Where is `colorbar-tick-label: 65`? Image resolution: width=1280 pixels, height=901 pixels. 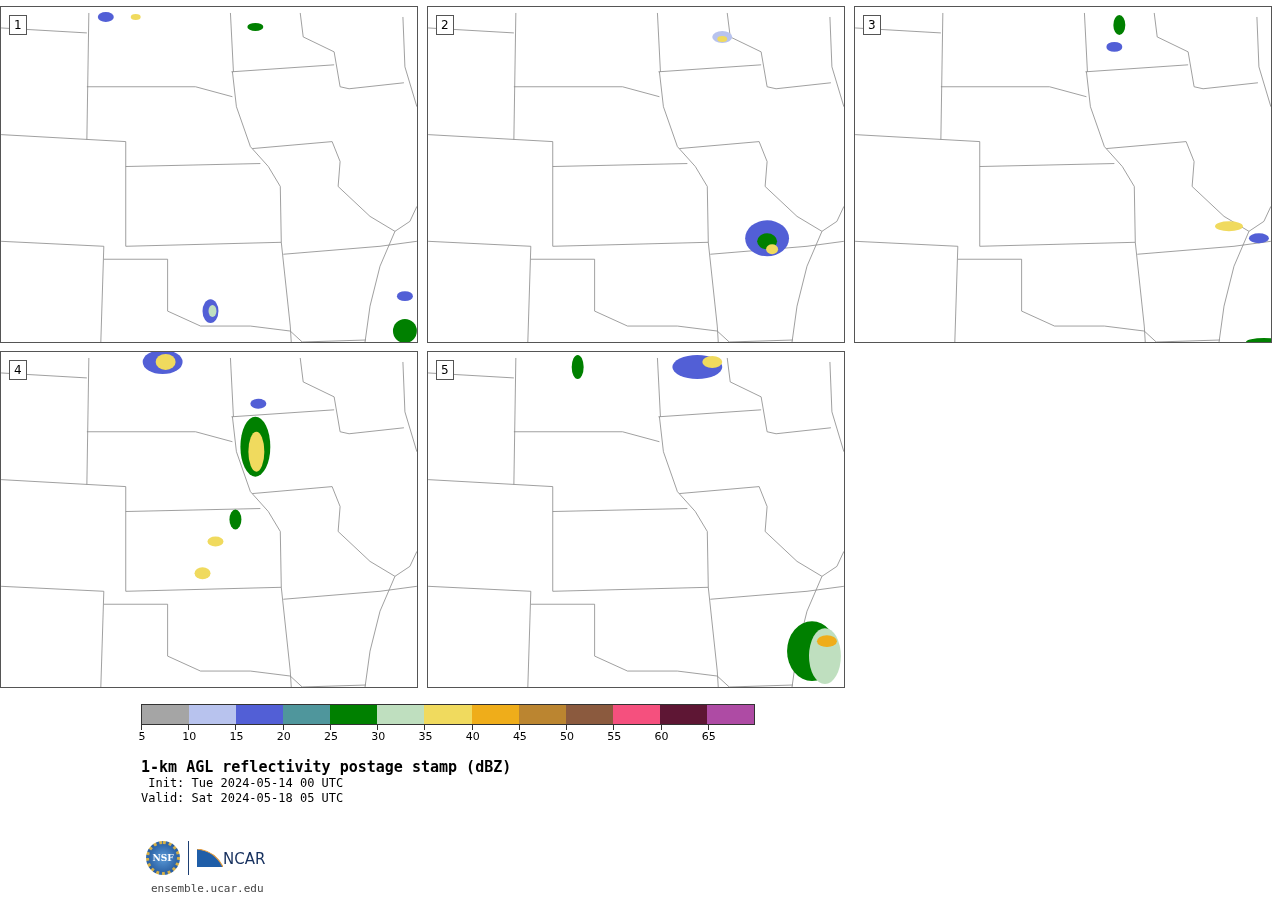
colorbar-tick-label: 65 is located at coordinates (708, 736).